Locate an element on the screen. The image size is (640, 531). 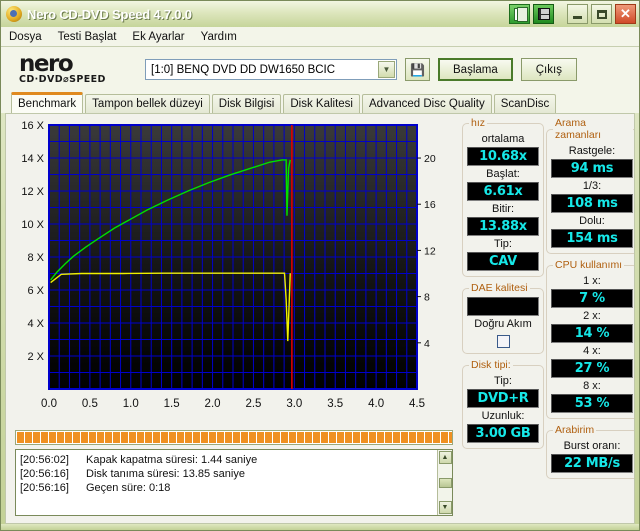
cpu-4x-label: 4 x: is located at coordinates (592, 351).